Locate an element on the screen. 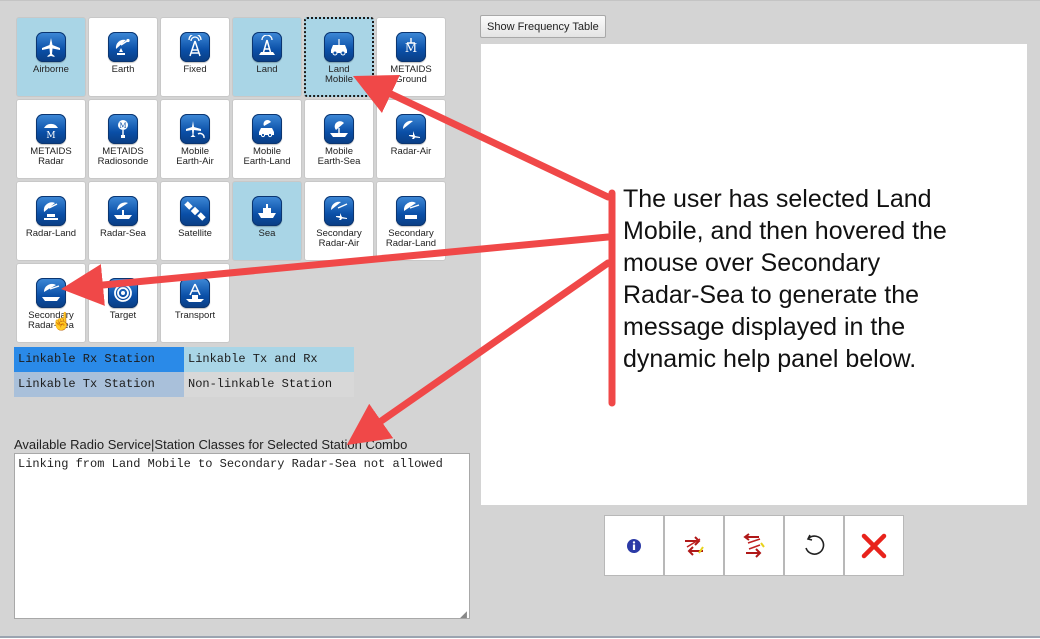 The height and width of the screenshot is (639, 1040). station-tile-airborne: Airborne is located at coordinates (51, 57).